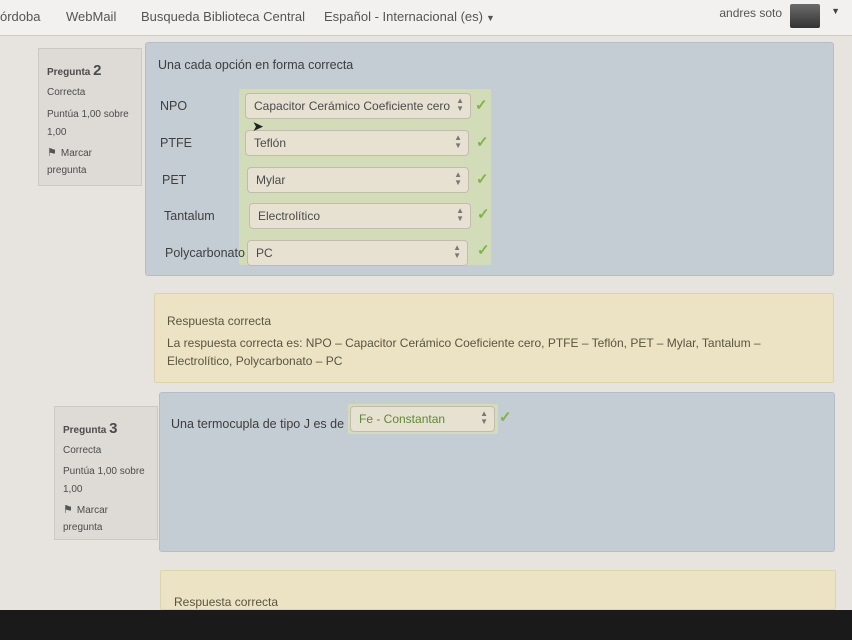  What do you see at coordinates (113, 428) in the screenshot?
I see `question-number: 3` at bounding box center [113, 428].